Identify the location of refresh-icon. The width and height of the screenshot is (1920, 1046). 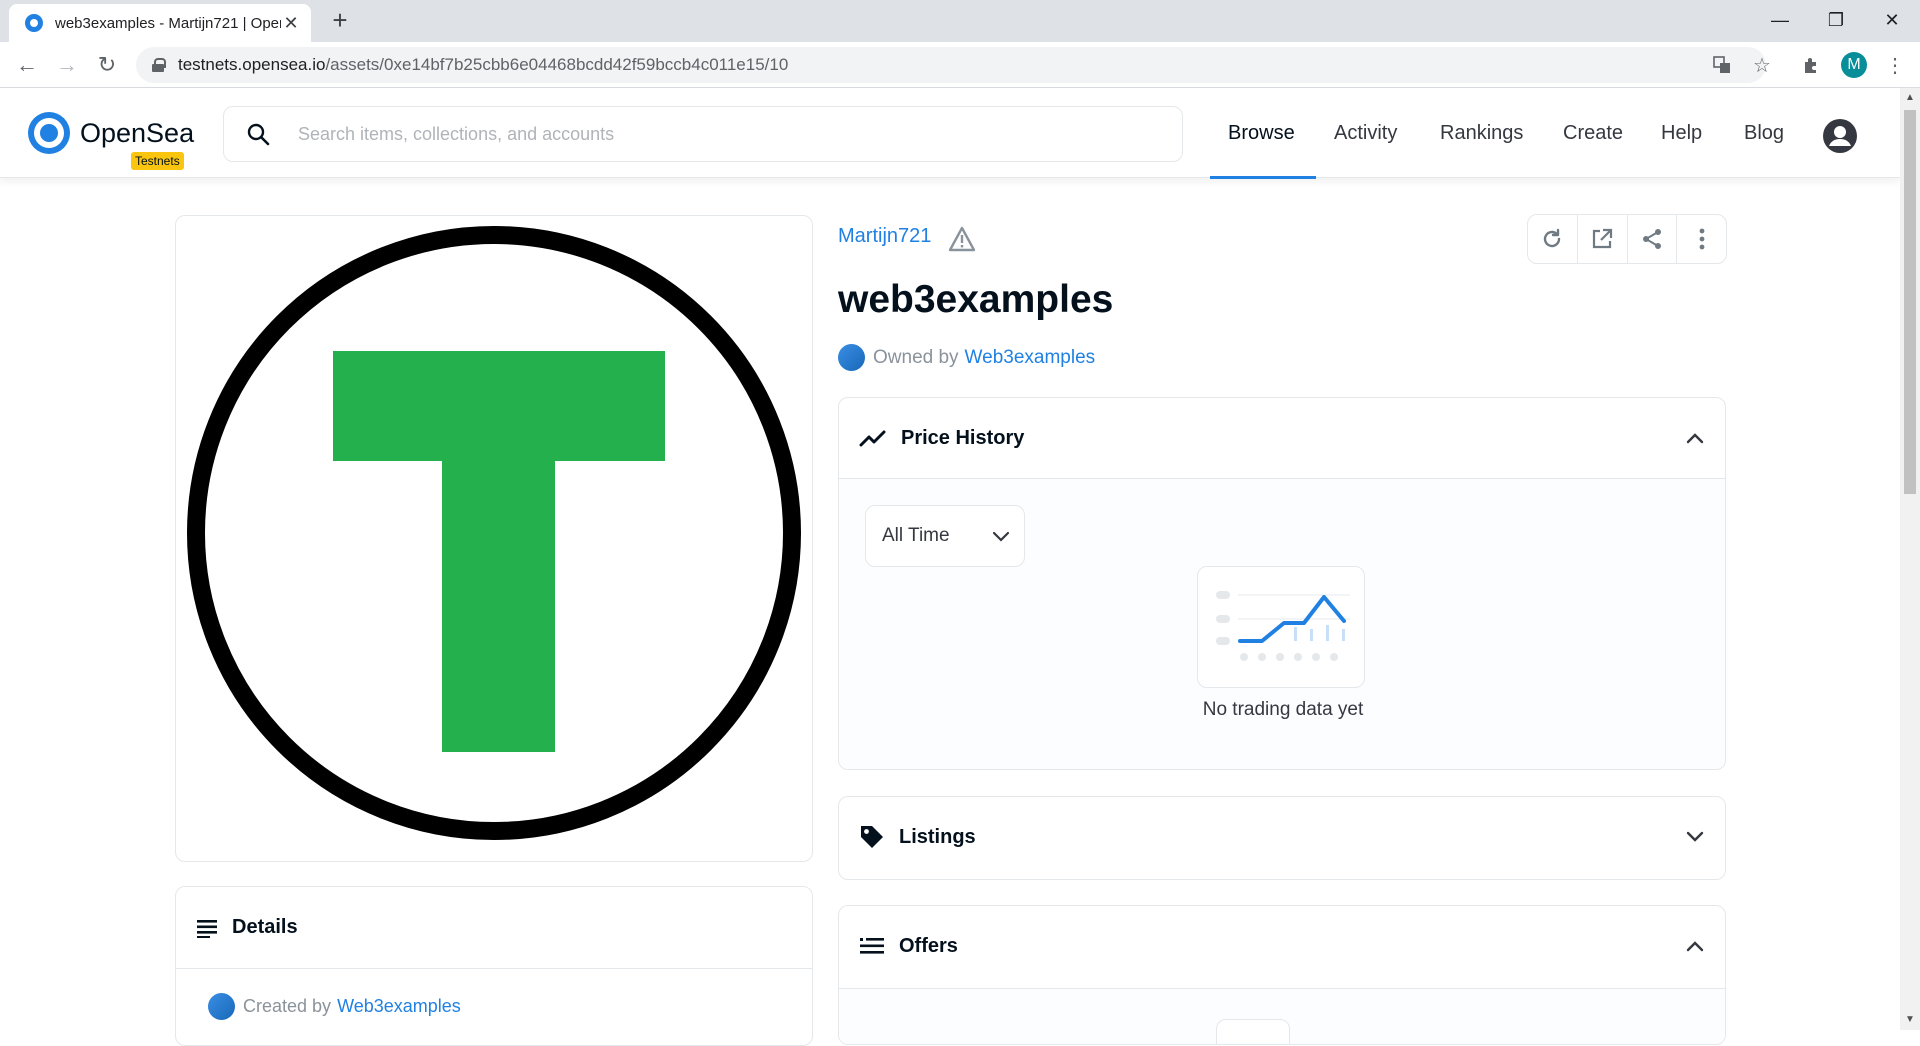
(1552, 238).